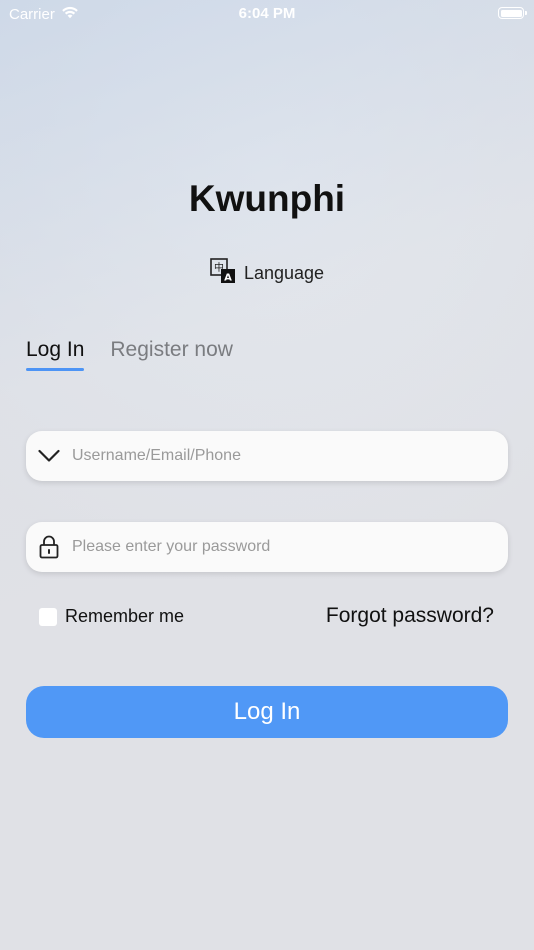 The image size is (534, 950). I want to click on translate-icon: 中 A, so click(223, 273).